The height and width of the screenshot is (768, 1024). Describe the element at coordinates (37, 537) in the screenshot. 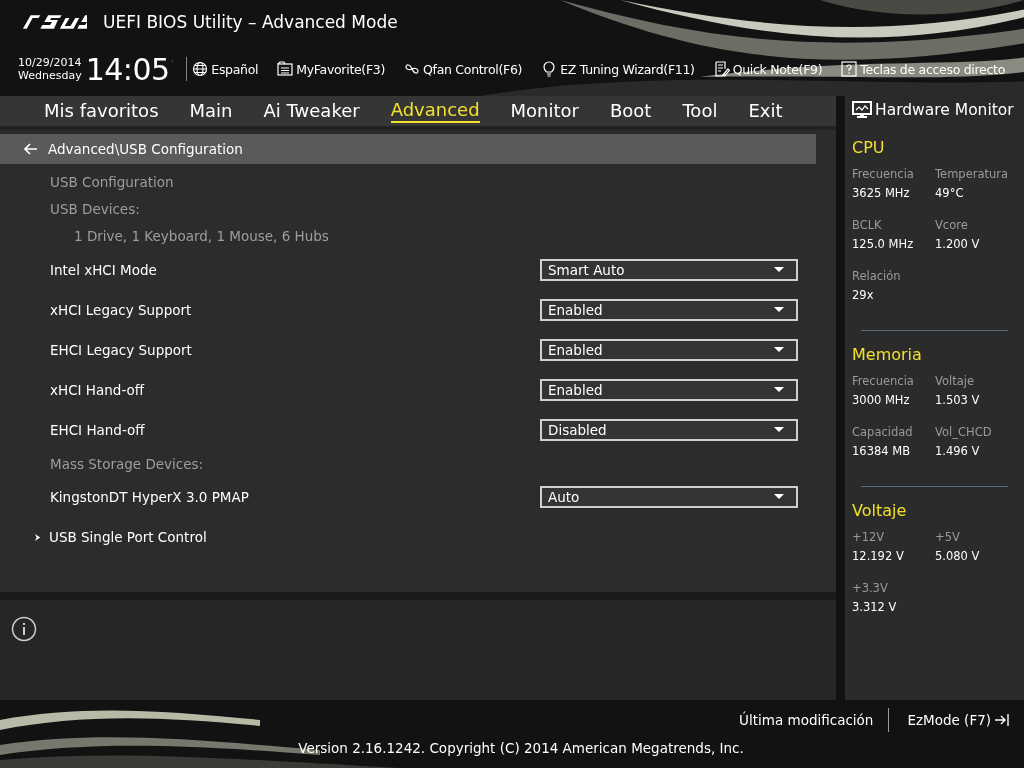

I see `chevron-icon` at that location.